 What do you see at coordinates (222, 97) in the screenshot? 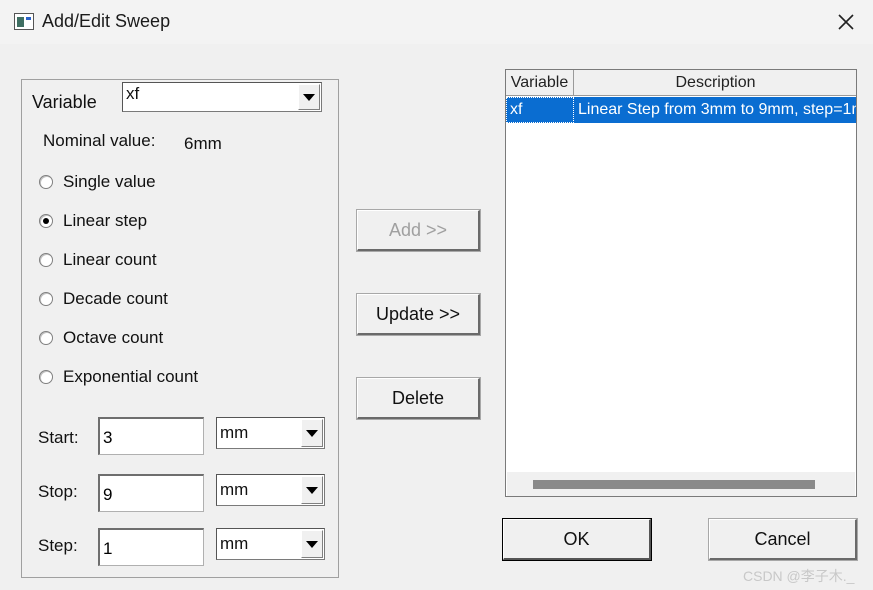
I see `variable-select: xf` at bounding box center [222, 97].